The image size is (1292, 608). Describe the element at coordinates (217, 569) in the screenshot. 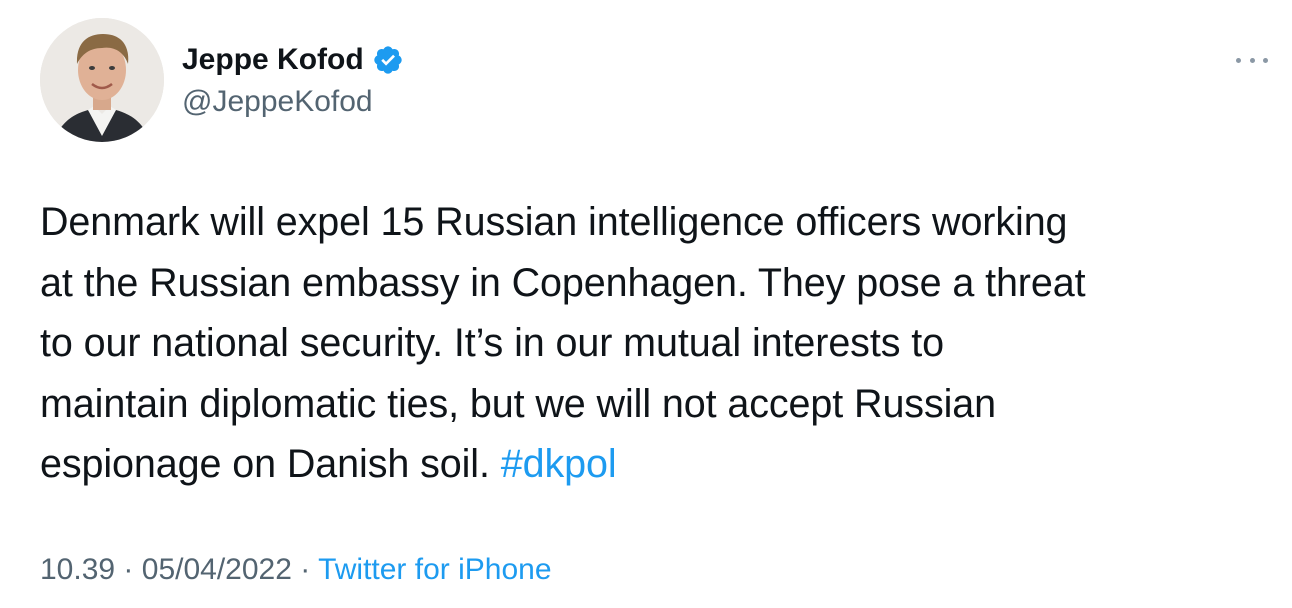

I see `tweet-date: 05/04/2022` at that location.